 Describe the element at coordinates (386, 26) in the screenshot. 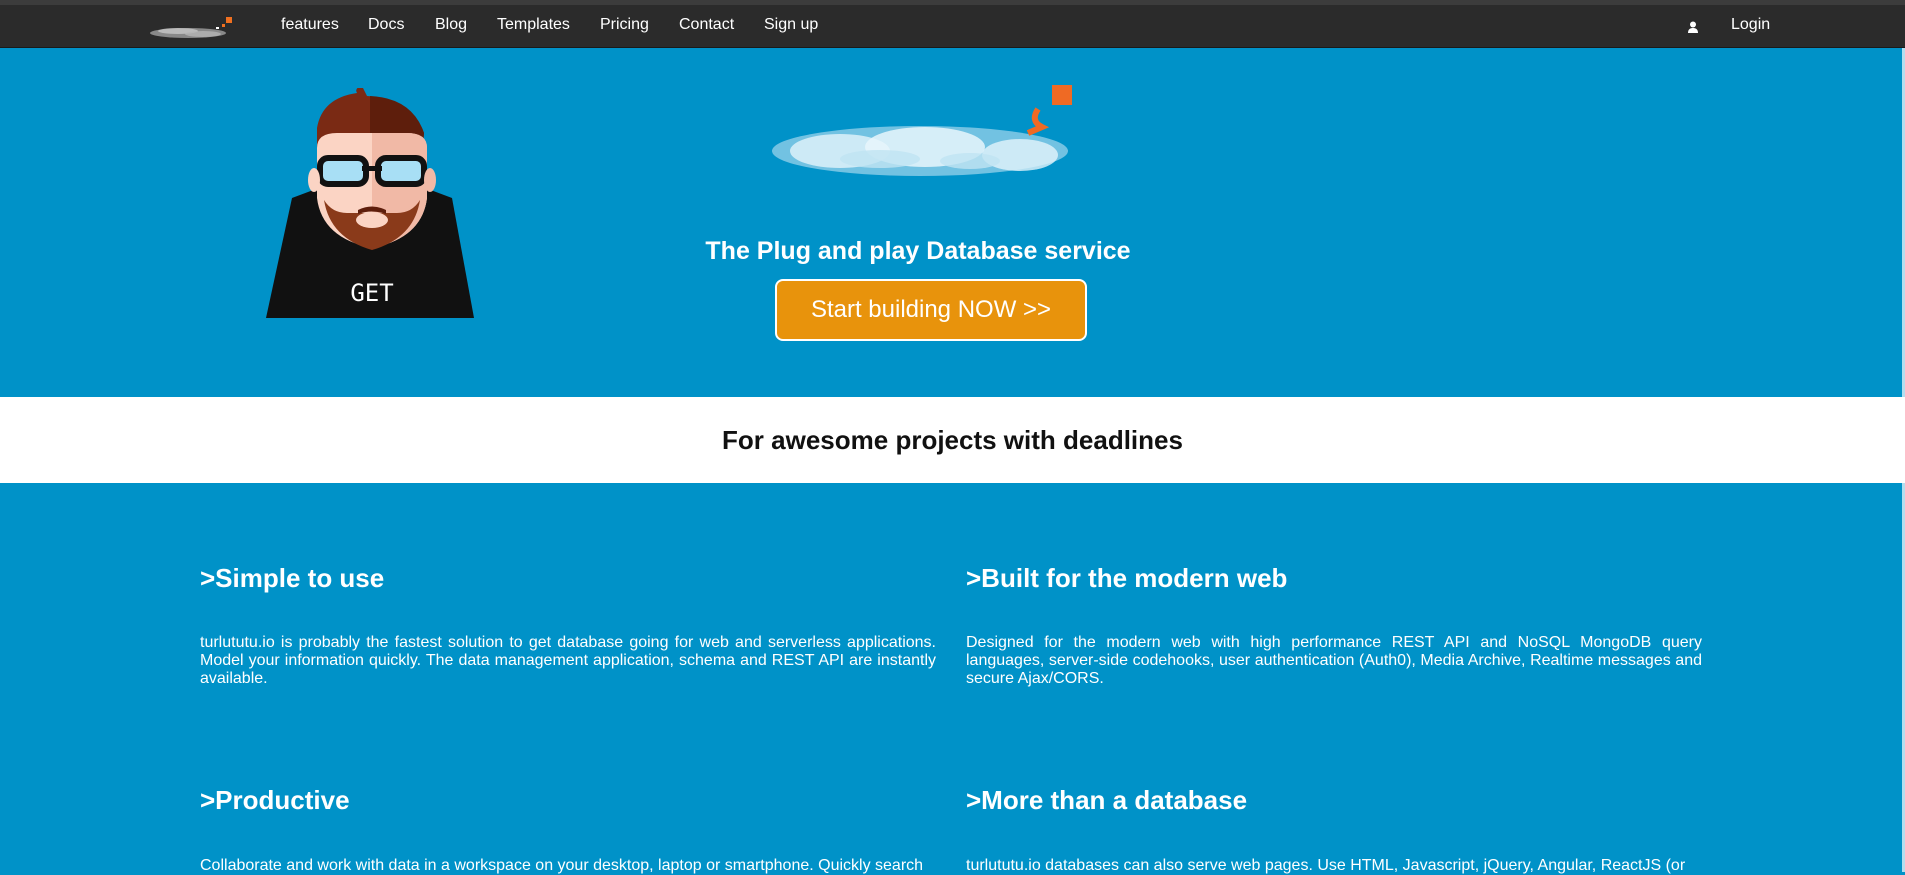

I see `nav-link-docs: Docs` at that location.